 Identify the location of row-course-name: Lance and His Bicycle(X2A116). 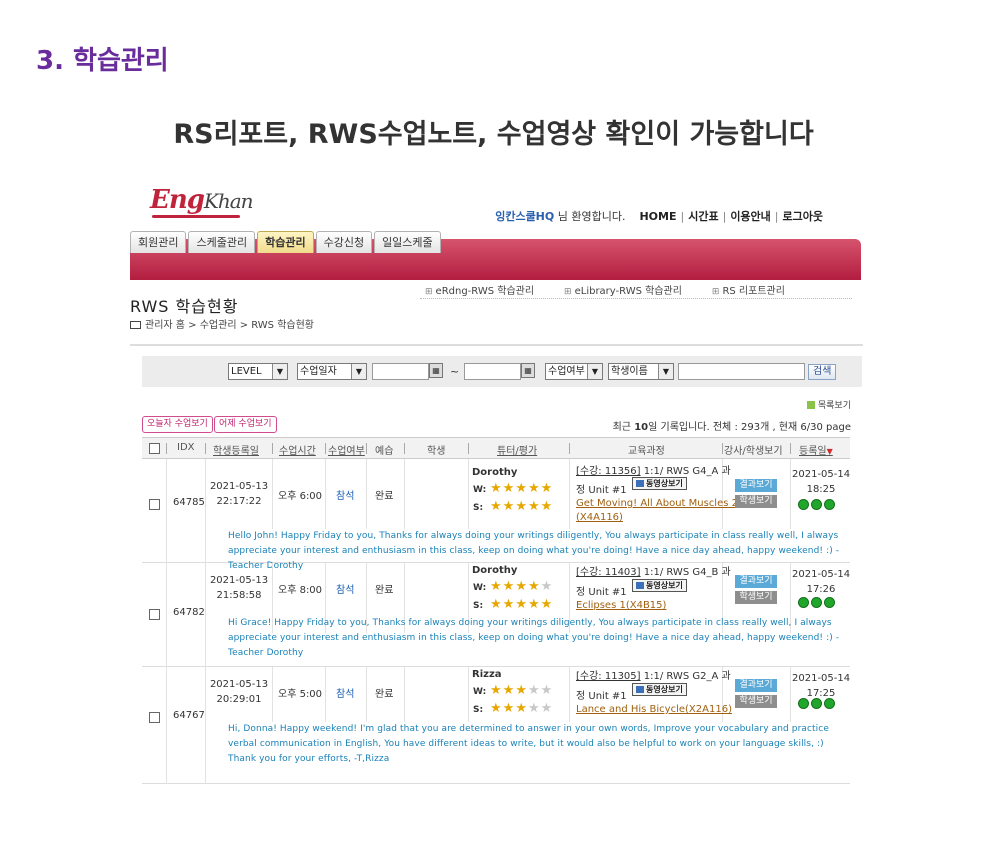
(654, 709).